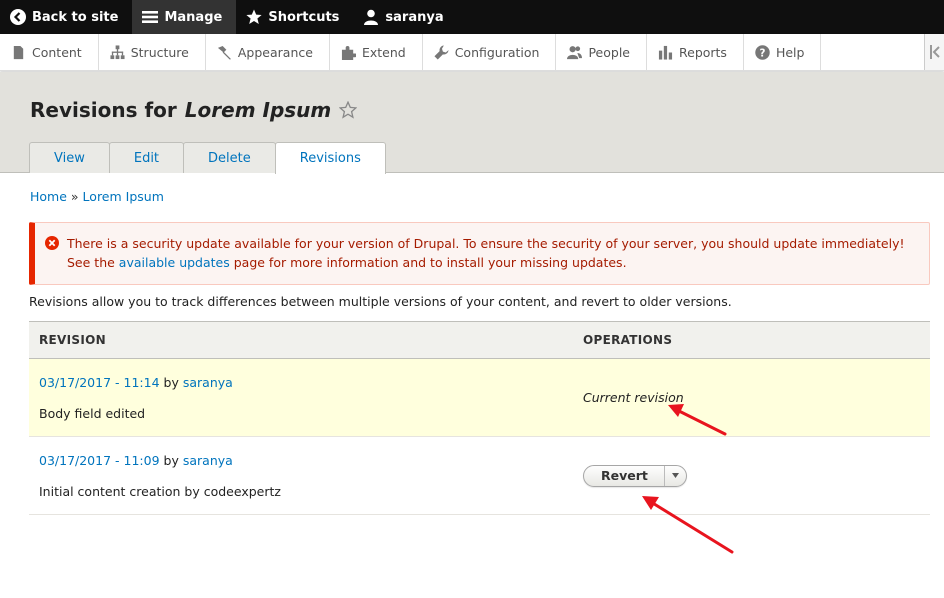 The image size is (944, 598). What do you see at coordinates (57, 52) in the screenshot?
I see `tray-item-label: Content` at bounding box center [57, 52].